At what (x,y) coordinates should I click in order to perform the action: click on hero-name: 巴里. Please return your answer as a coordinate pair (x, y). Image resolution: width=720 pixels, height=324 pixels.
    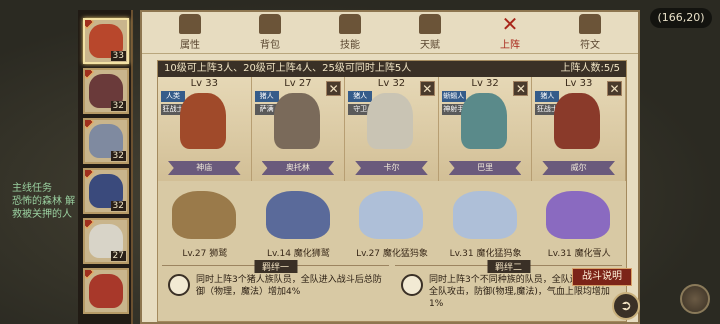
    Looking at the image, I should click on (485, 168).